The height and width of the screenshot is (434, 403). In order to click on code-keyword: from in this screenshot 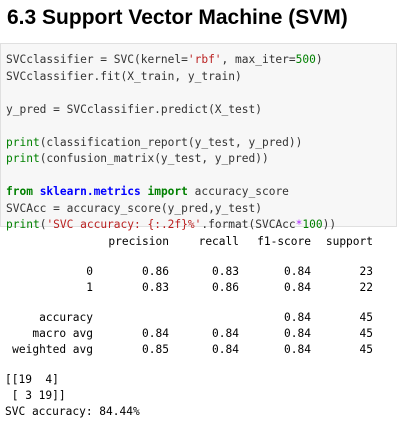, I will do `click(19, 191)`.